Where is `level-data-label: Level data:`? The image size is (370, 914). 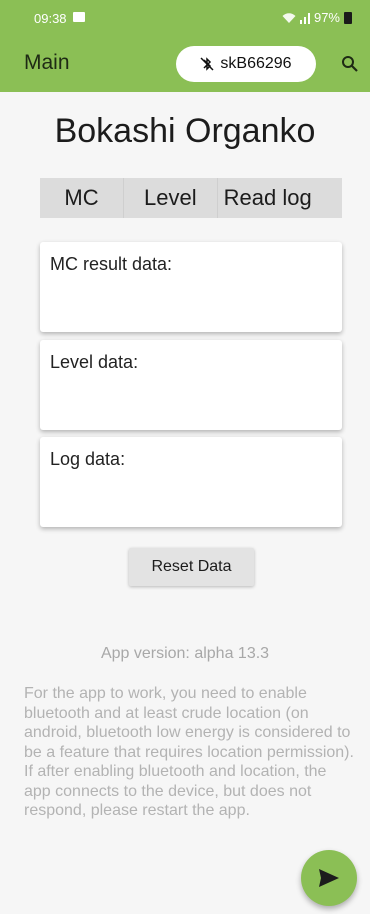 level-data-label: Level data: is located at coordinates (94, 362).